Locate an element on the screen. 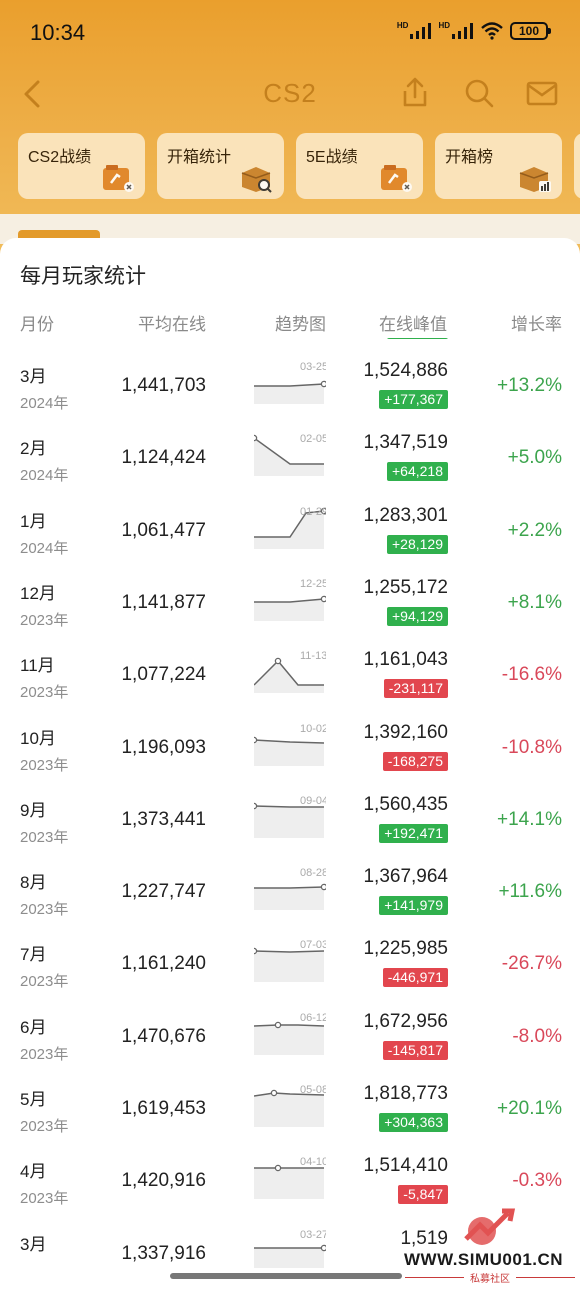 This screenshot has width=580, height=1291. growth-rate-value: +8.1% is located at coordinates (534, 602).